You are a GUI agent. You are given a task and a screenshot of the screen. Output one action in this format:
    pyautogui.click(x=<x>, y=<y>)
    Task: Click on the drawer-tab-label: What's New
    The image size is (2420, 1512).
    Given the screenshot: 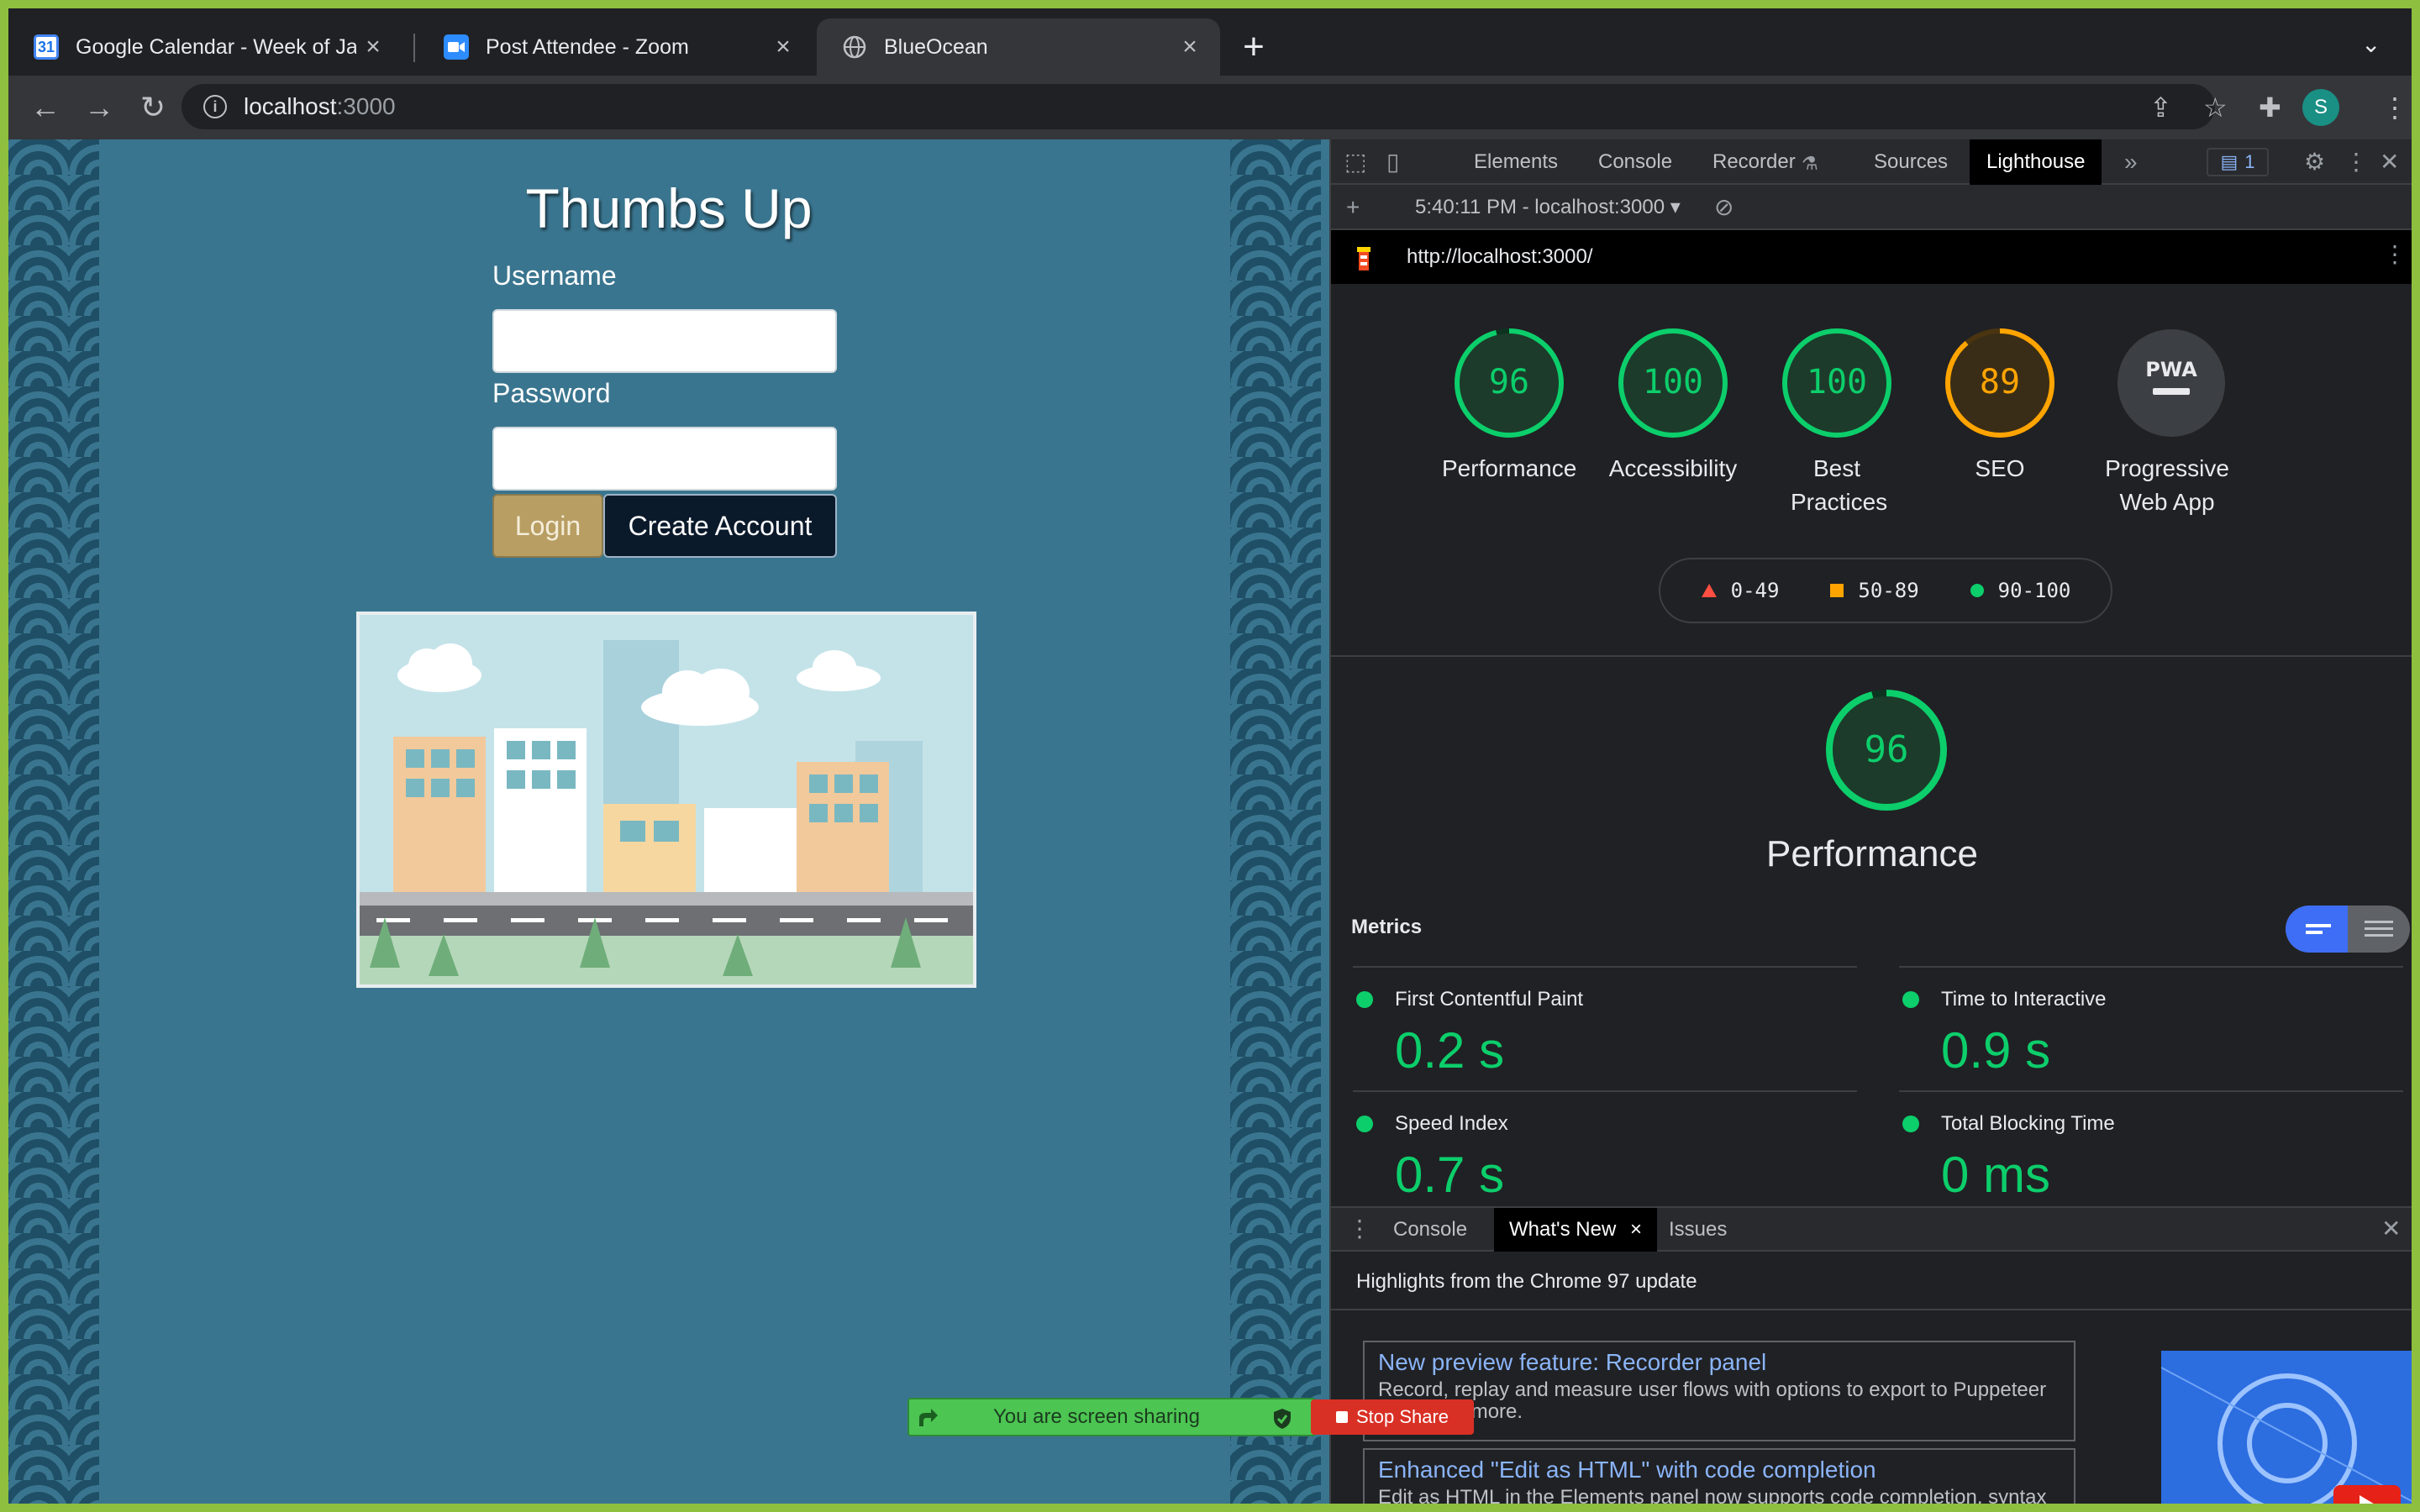 What is the action you would take?
    pyautogui.click(x=1563, y=1229)
    